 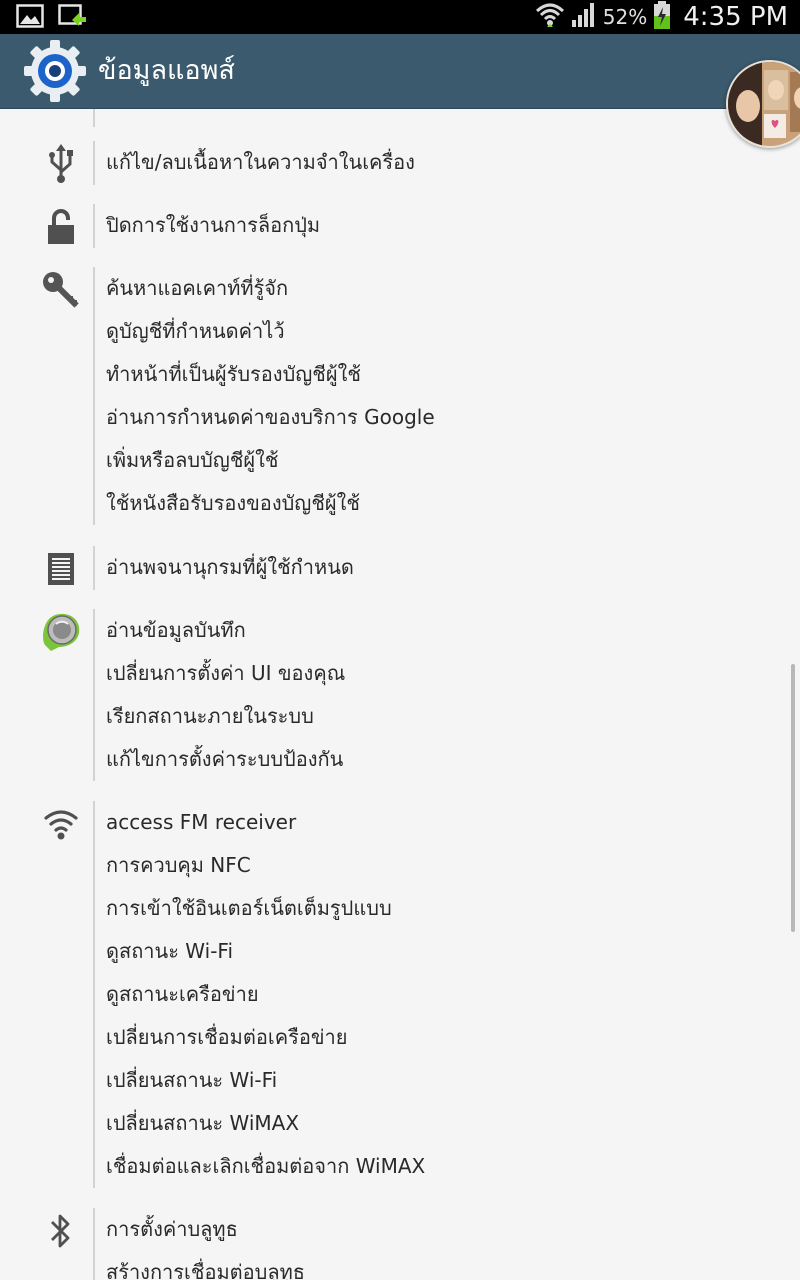 I want to click on permission-item: การตั้งค่าบลูทูธ, so click(x=172, y=1229).